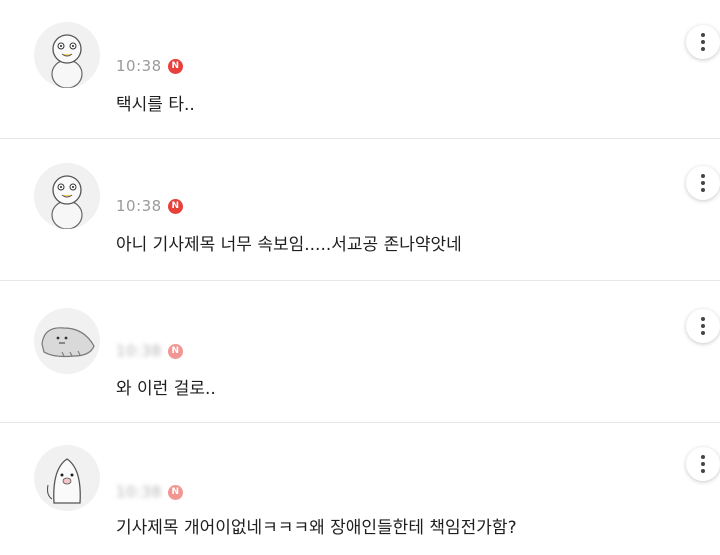  What do you see at coordinates (289, 245) in the screenshot?
I see `comment-text: 아니 기사제목 너무 속보임.....서교공 존나약앗네` at bounding box center [289, 245].